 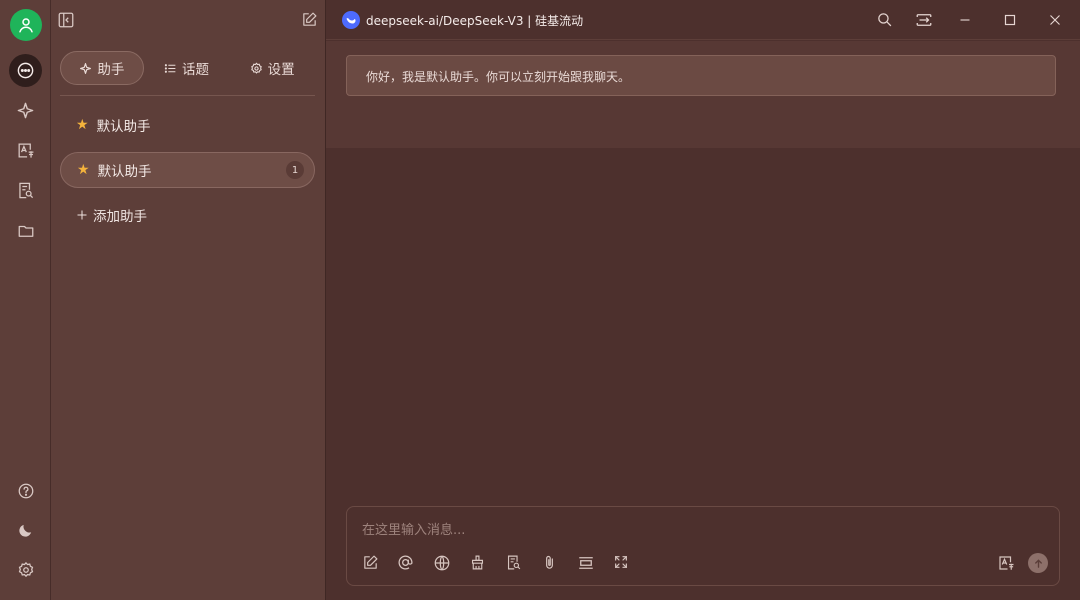 I want to click on close-icon, so click(x=1055, y=20).